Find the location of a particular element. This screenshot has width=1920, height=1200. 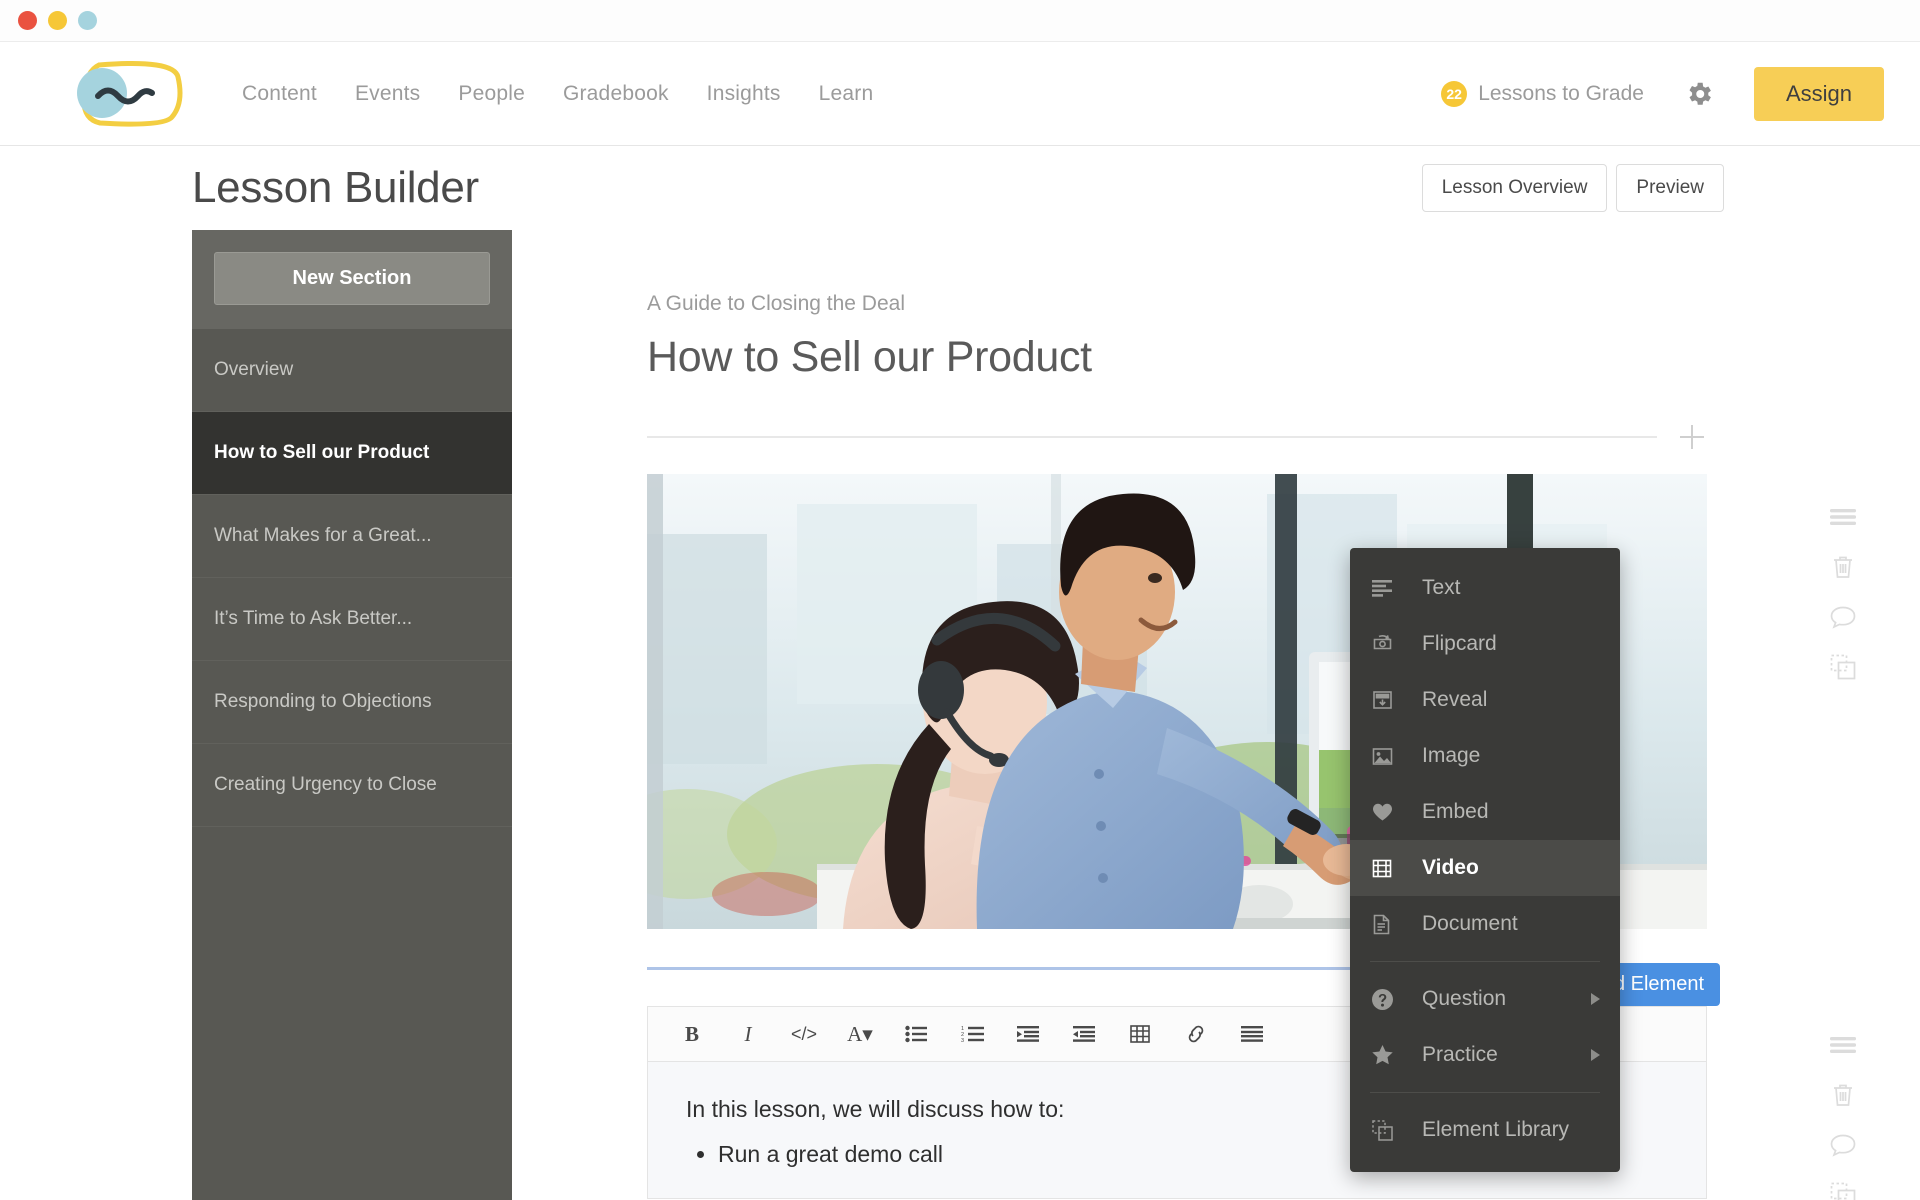

question-icon is located at coordinates (1389, 999).